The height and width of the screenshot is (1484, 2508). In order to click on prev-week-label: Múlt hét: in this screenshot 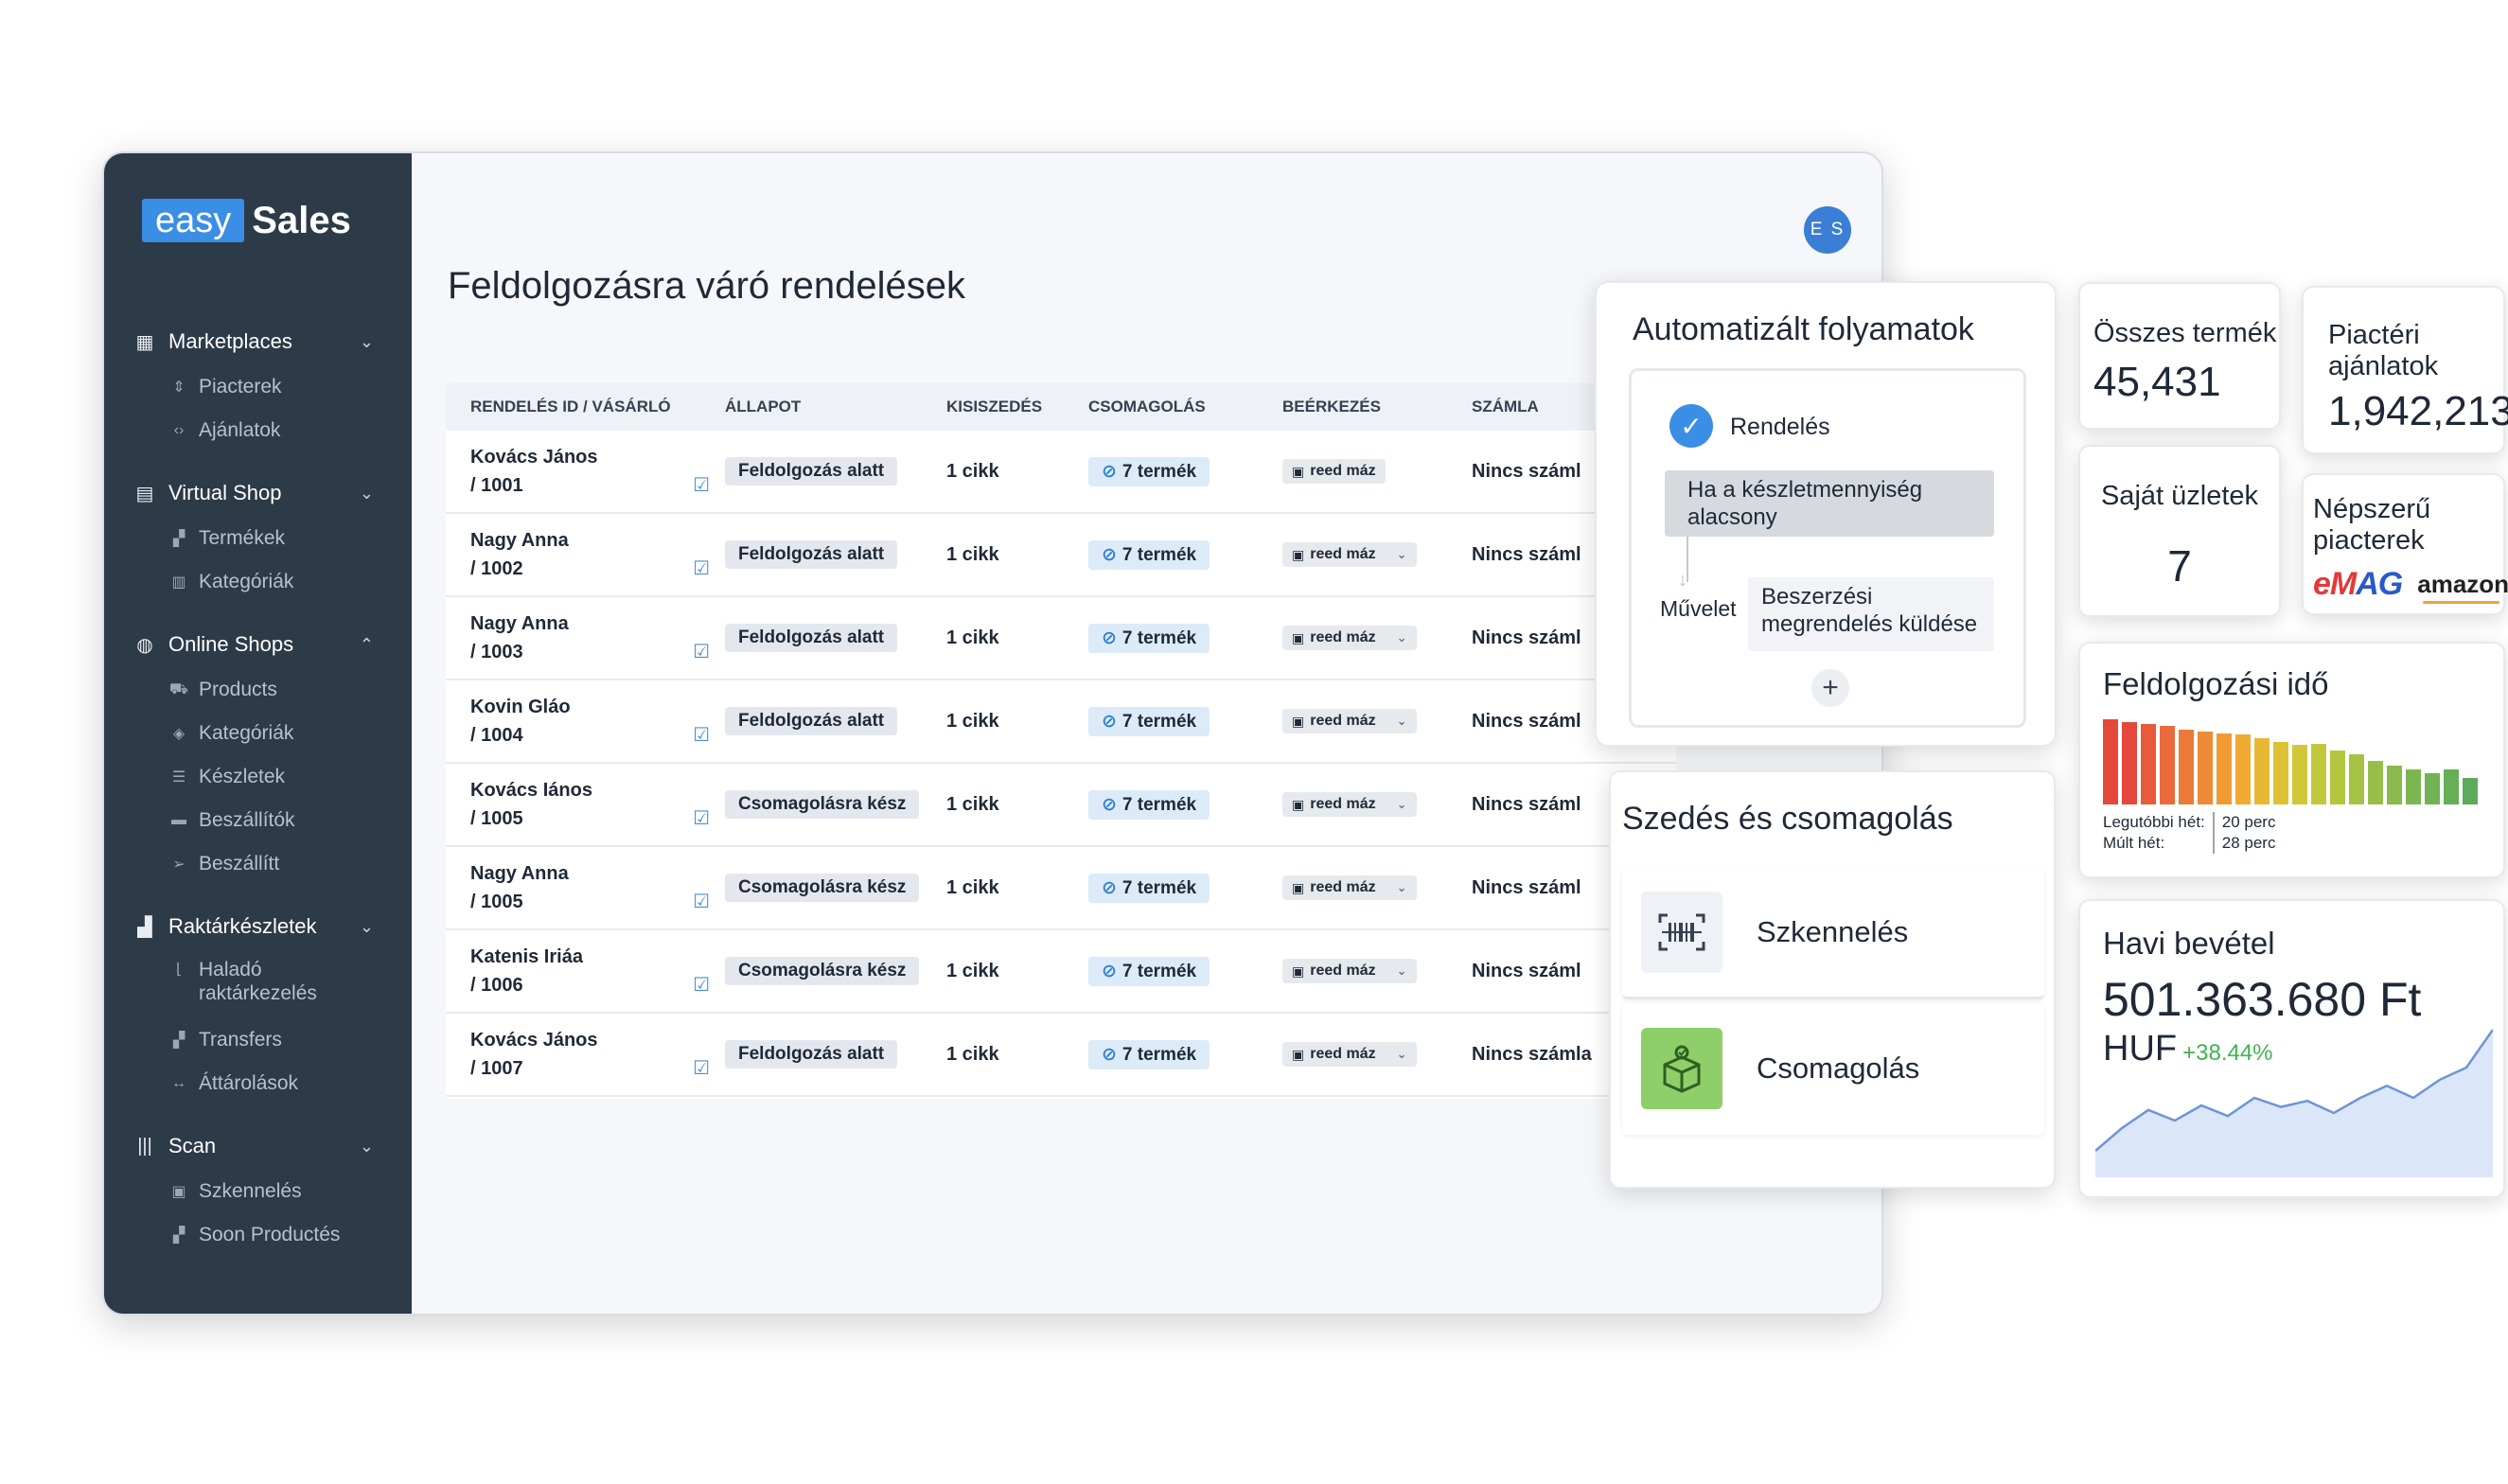, I will do `click(2134, 843)`.